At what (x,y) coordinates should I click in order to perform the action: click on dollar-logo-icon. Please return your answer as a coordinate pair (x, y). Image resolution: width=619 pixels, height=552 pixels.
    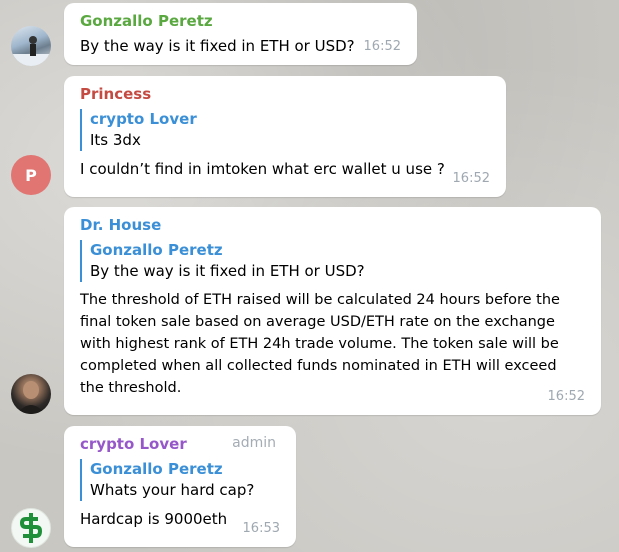
    Looking at the image, I should click on (31, 528).